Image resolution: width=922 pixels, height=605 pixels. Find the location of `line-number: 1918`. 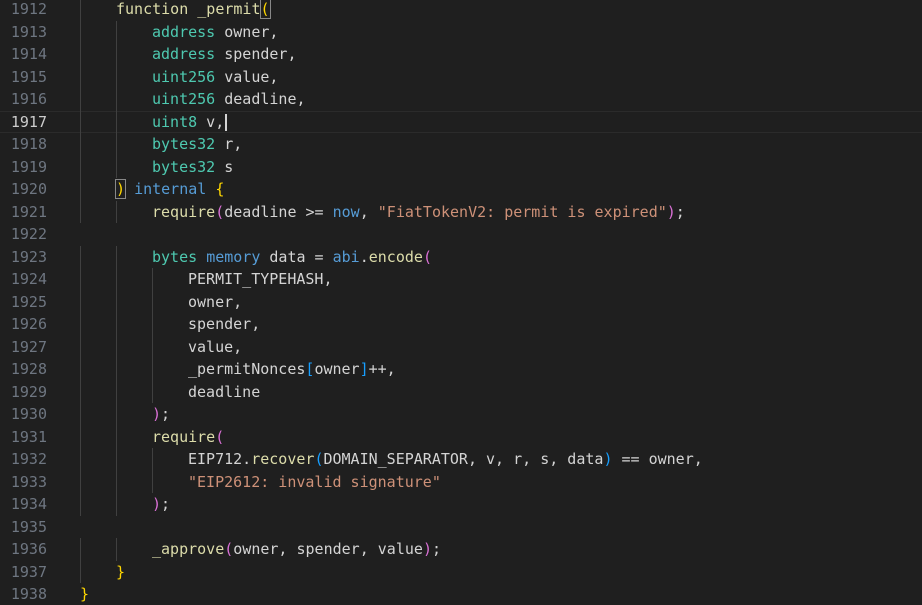

line-number: 1918 is located at coordinates (28, 144).